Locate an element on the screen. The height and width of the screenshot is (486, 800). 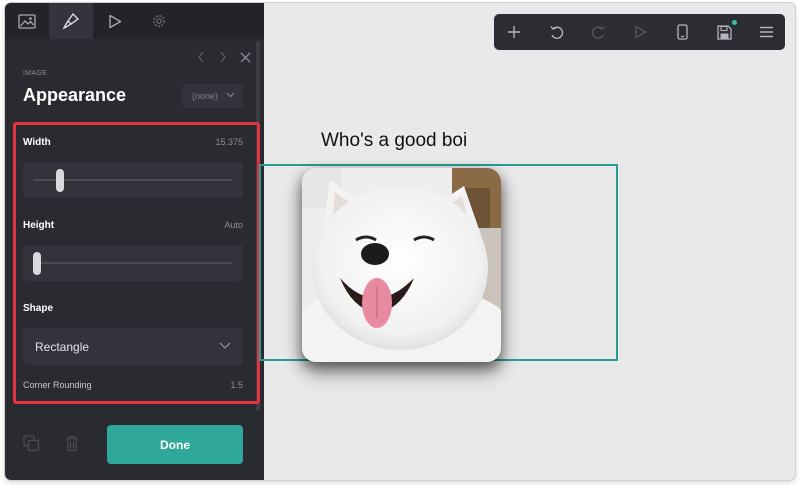
chevron-down-icon is located at coordinates (230, 95).